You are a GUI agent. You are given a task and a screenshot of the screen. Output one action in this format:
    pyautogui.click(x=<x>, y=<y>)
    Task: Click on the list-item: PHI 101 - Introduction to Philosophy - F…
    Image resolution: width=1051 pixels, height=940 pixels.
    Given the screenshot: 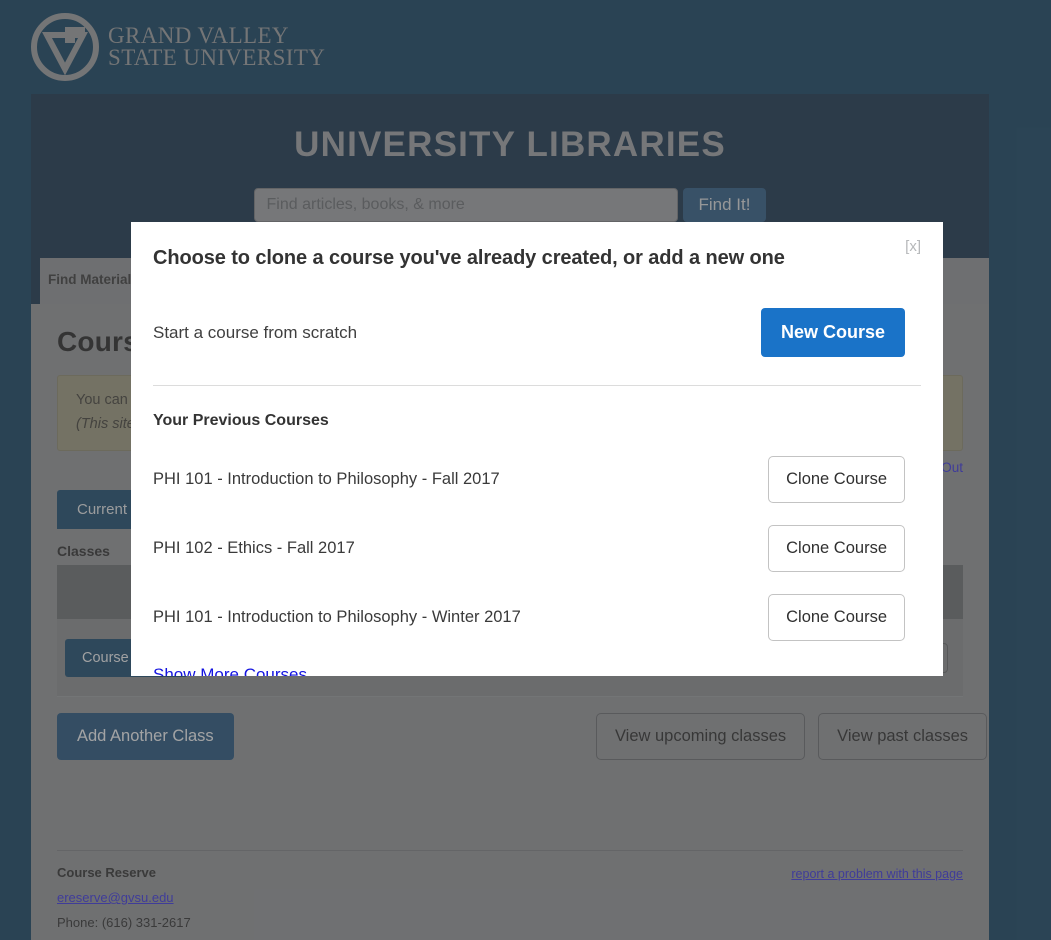 What is the action you would take?
    pyautogui.click(x=537, y=479)
    